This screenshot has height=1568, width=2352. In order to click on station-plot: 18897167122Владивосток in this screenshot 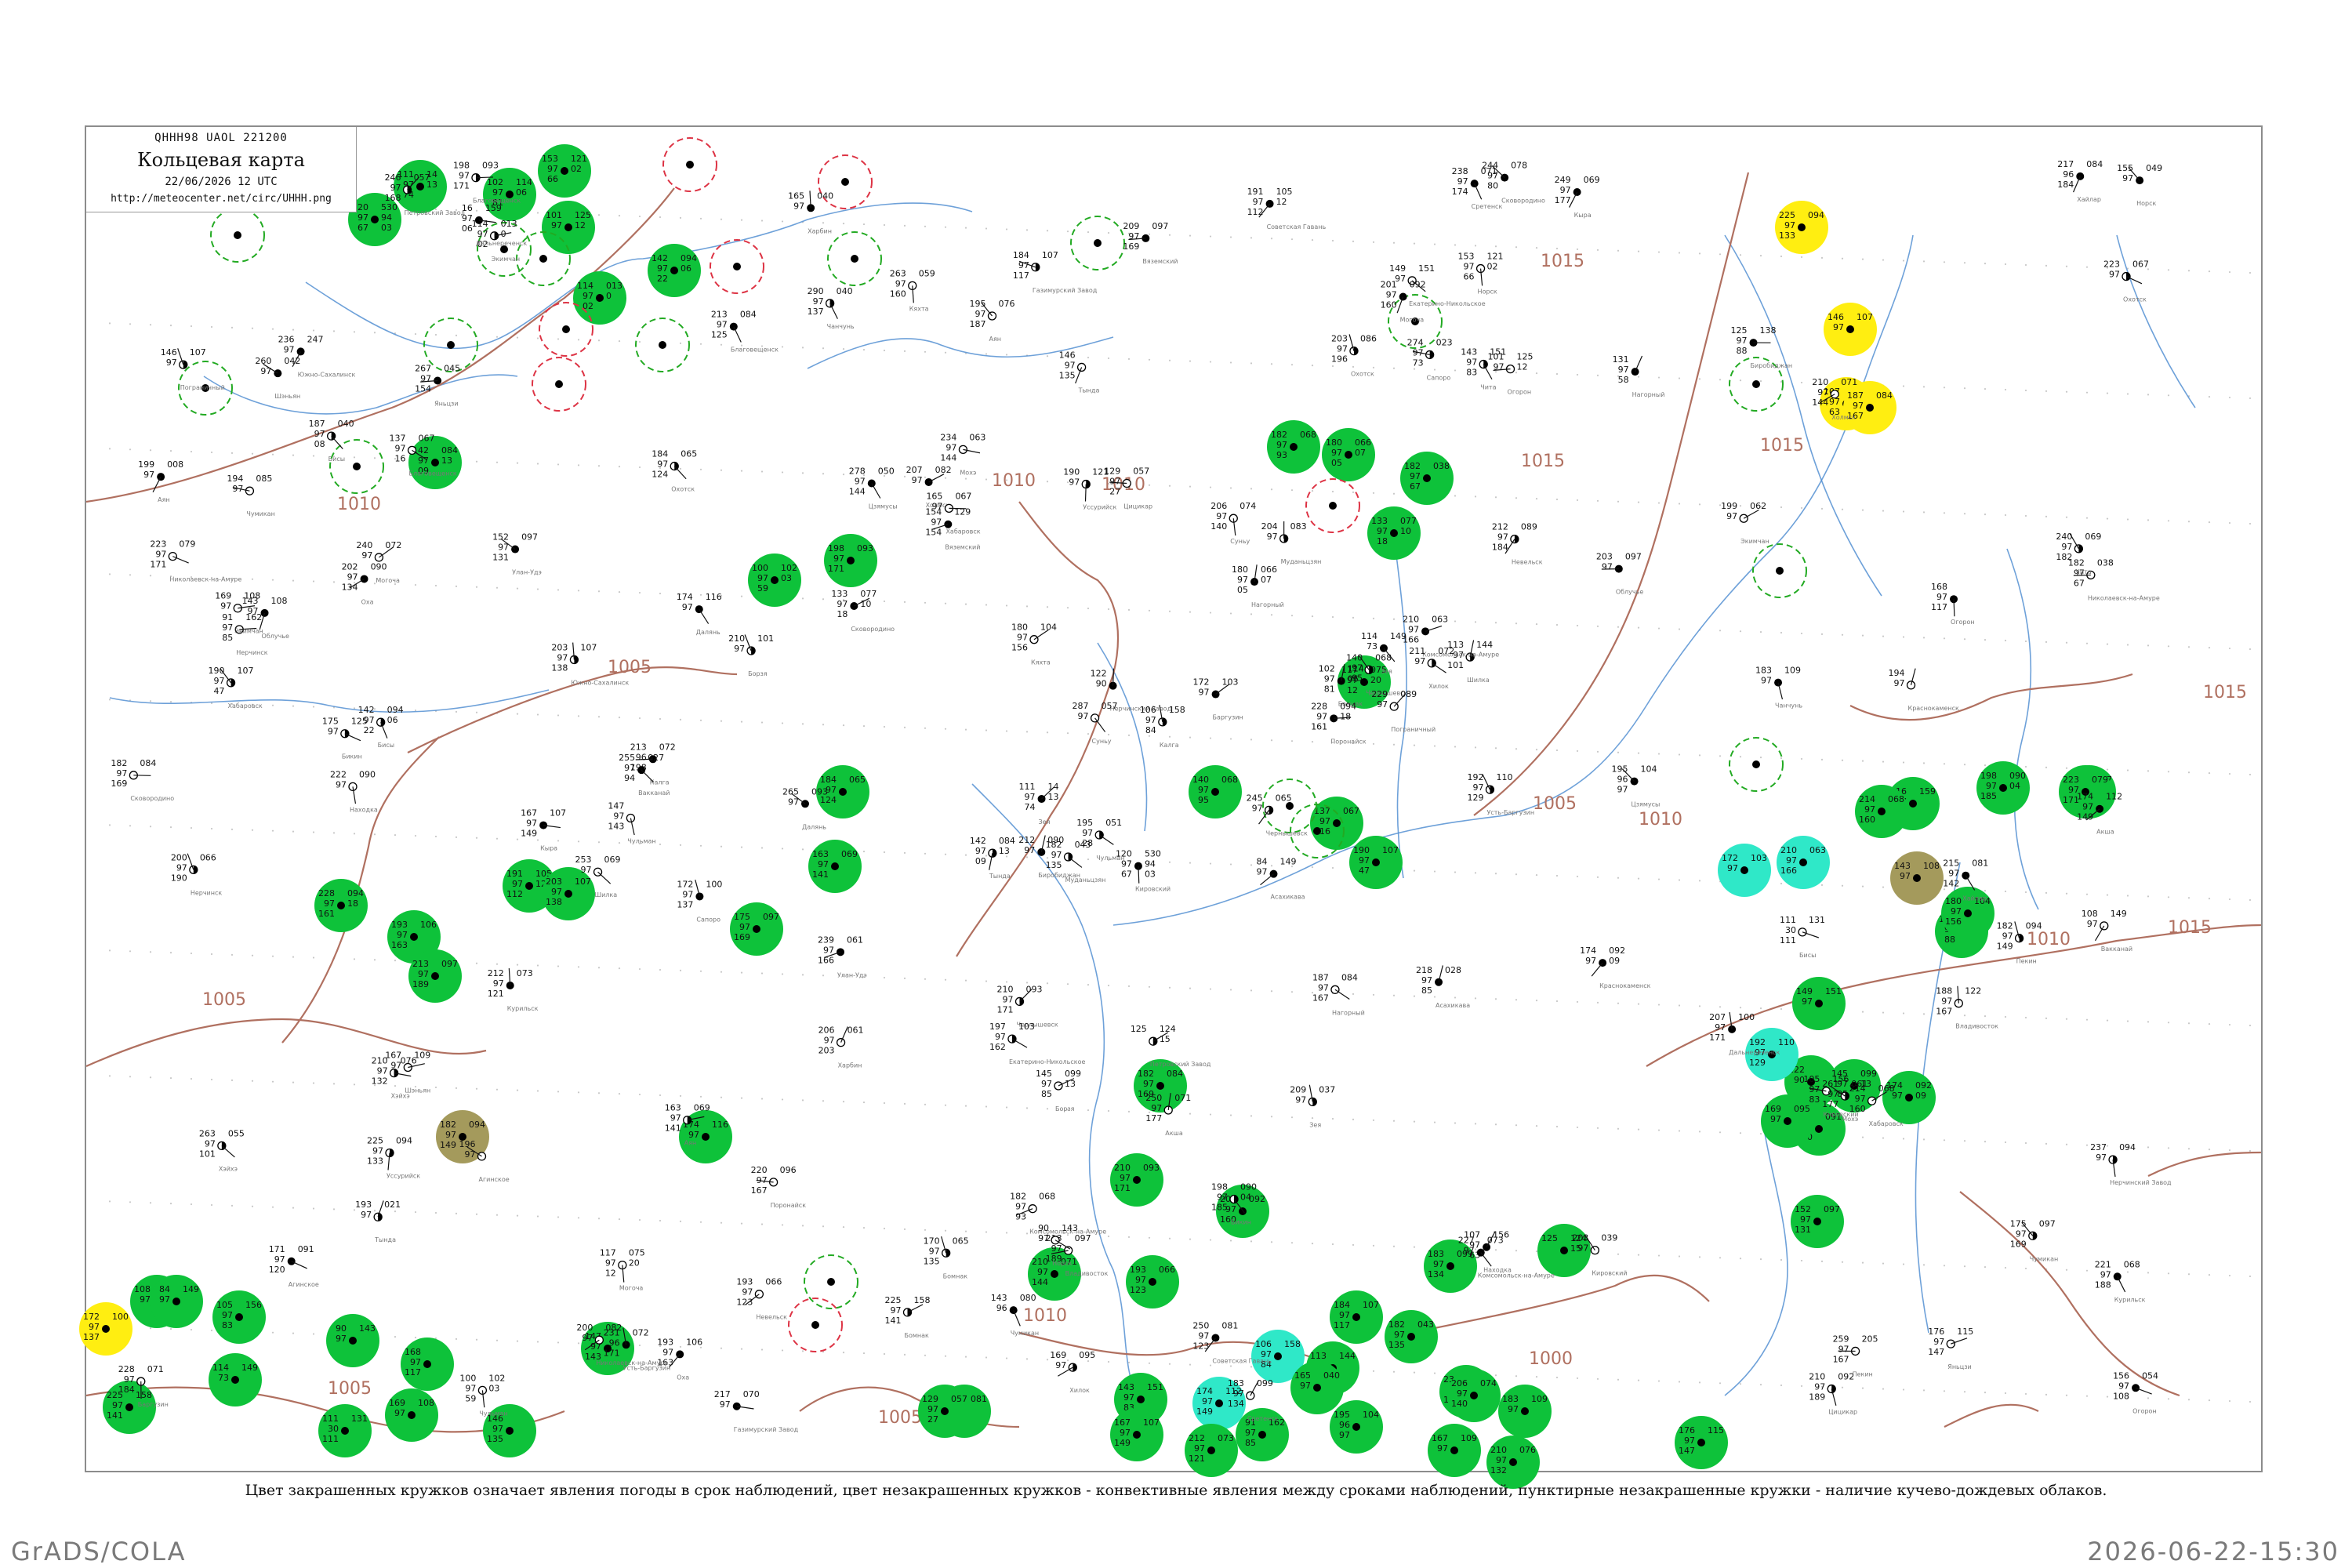, I will do `click(1967, 1008)`.